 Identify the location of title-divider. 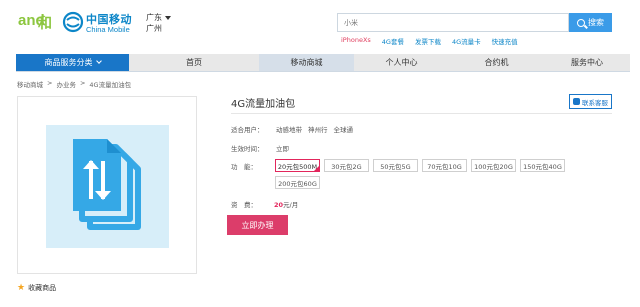
(421, 113).